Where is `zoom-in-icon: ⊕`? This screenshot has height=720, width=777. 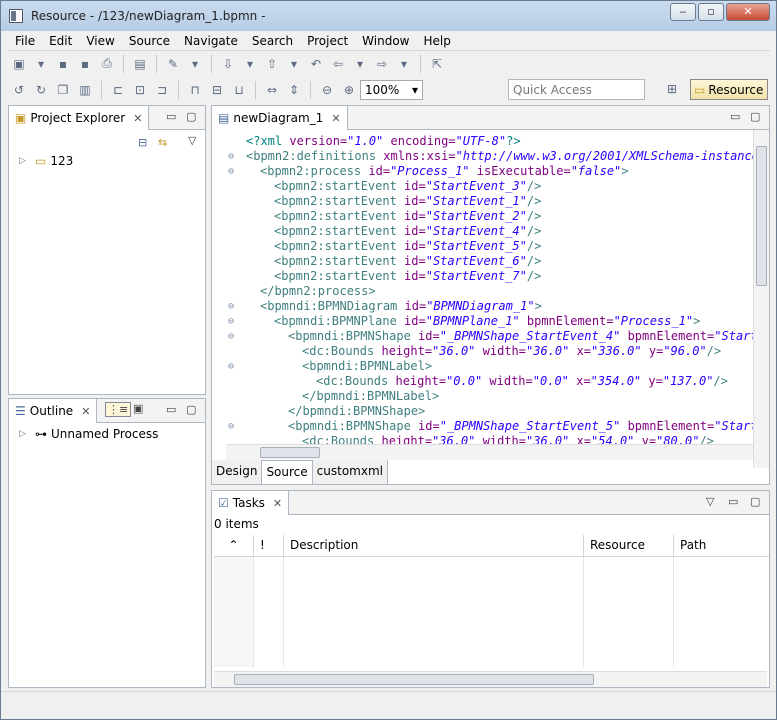 zoom-in-icon: ⊕ is located at coordinates (349, 90).